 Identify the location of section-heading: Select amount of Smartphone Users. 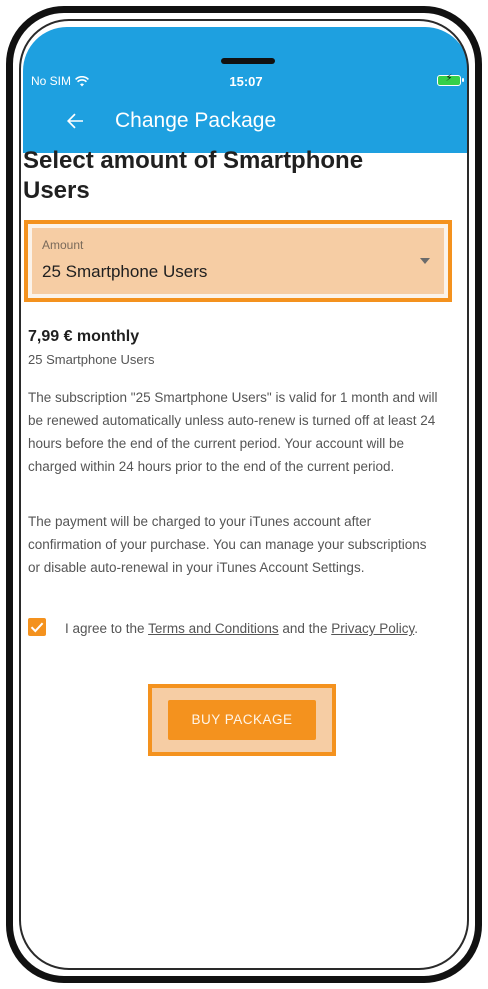
(193, 175).